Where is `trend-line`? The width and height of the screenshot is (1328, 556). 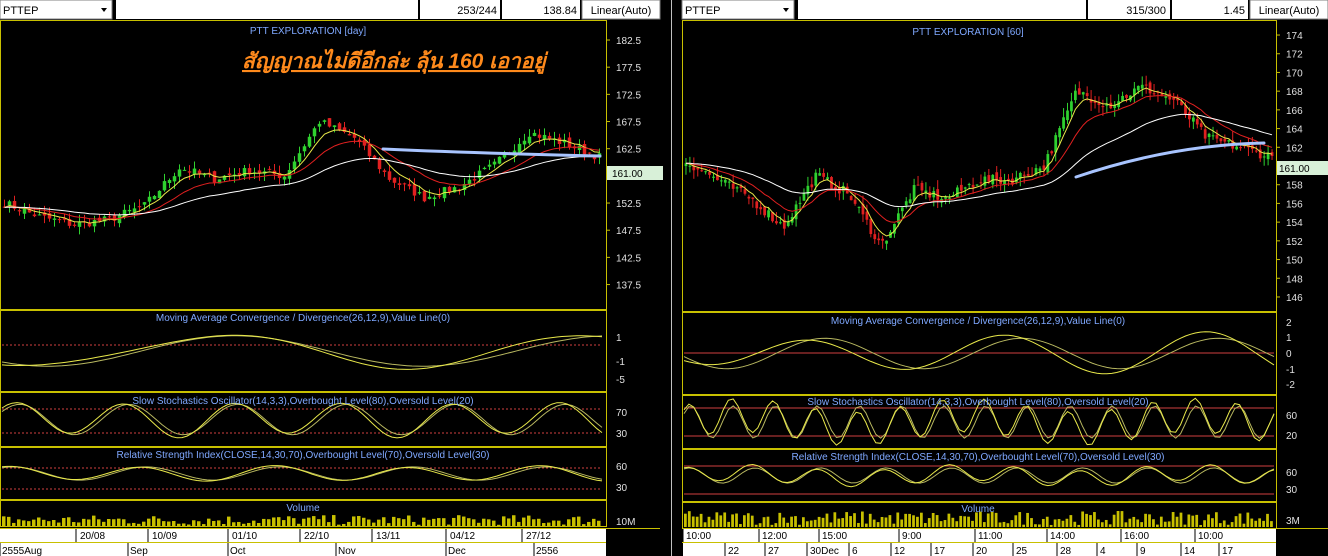
trend-line is located at coordinates (491, 152).